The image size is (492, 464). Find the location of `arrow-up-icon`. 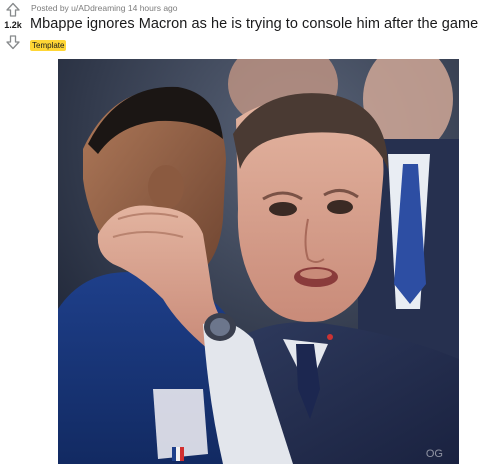

arrow-up-icon is located at coordinates (13, 10).